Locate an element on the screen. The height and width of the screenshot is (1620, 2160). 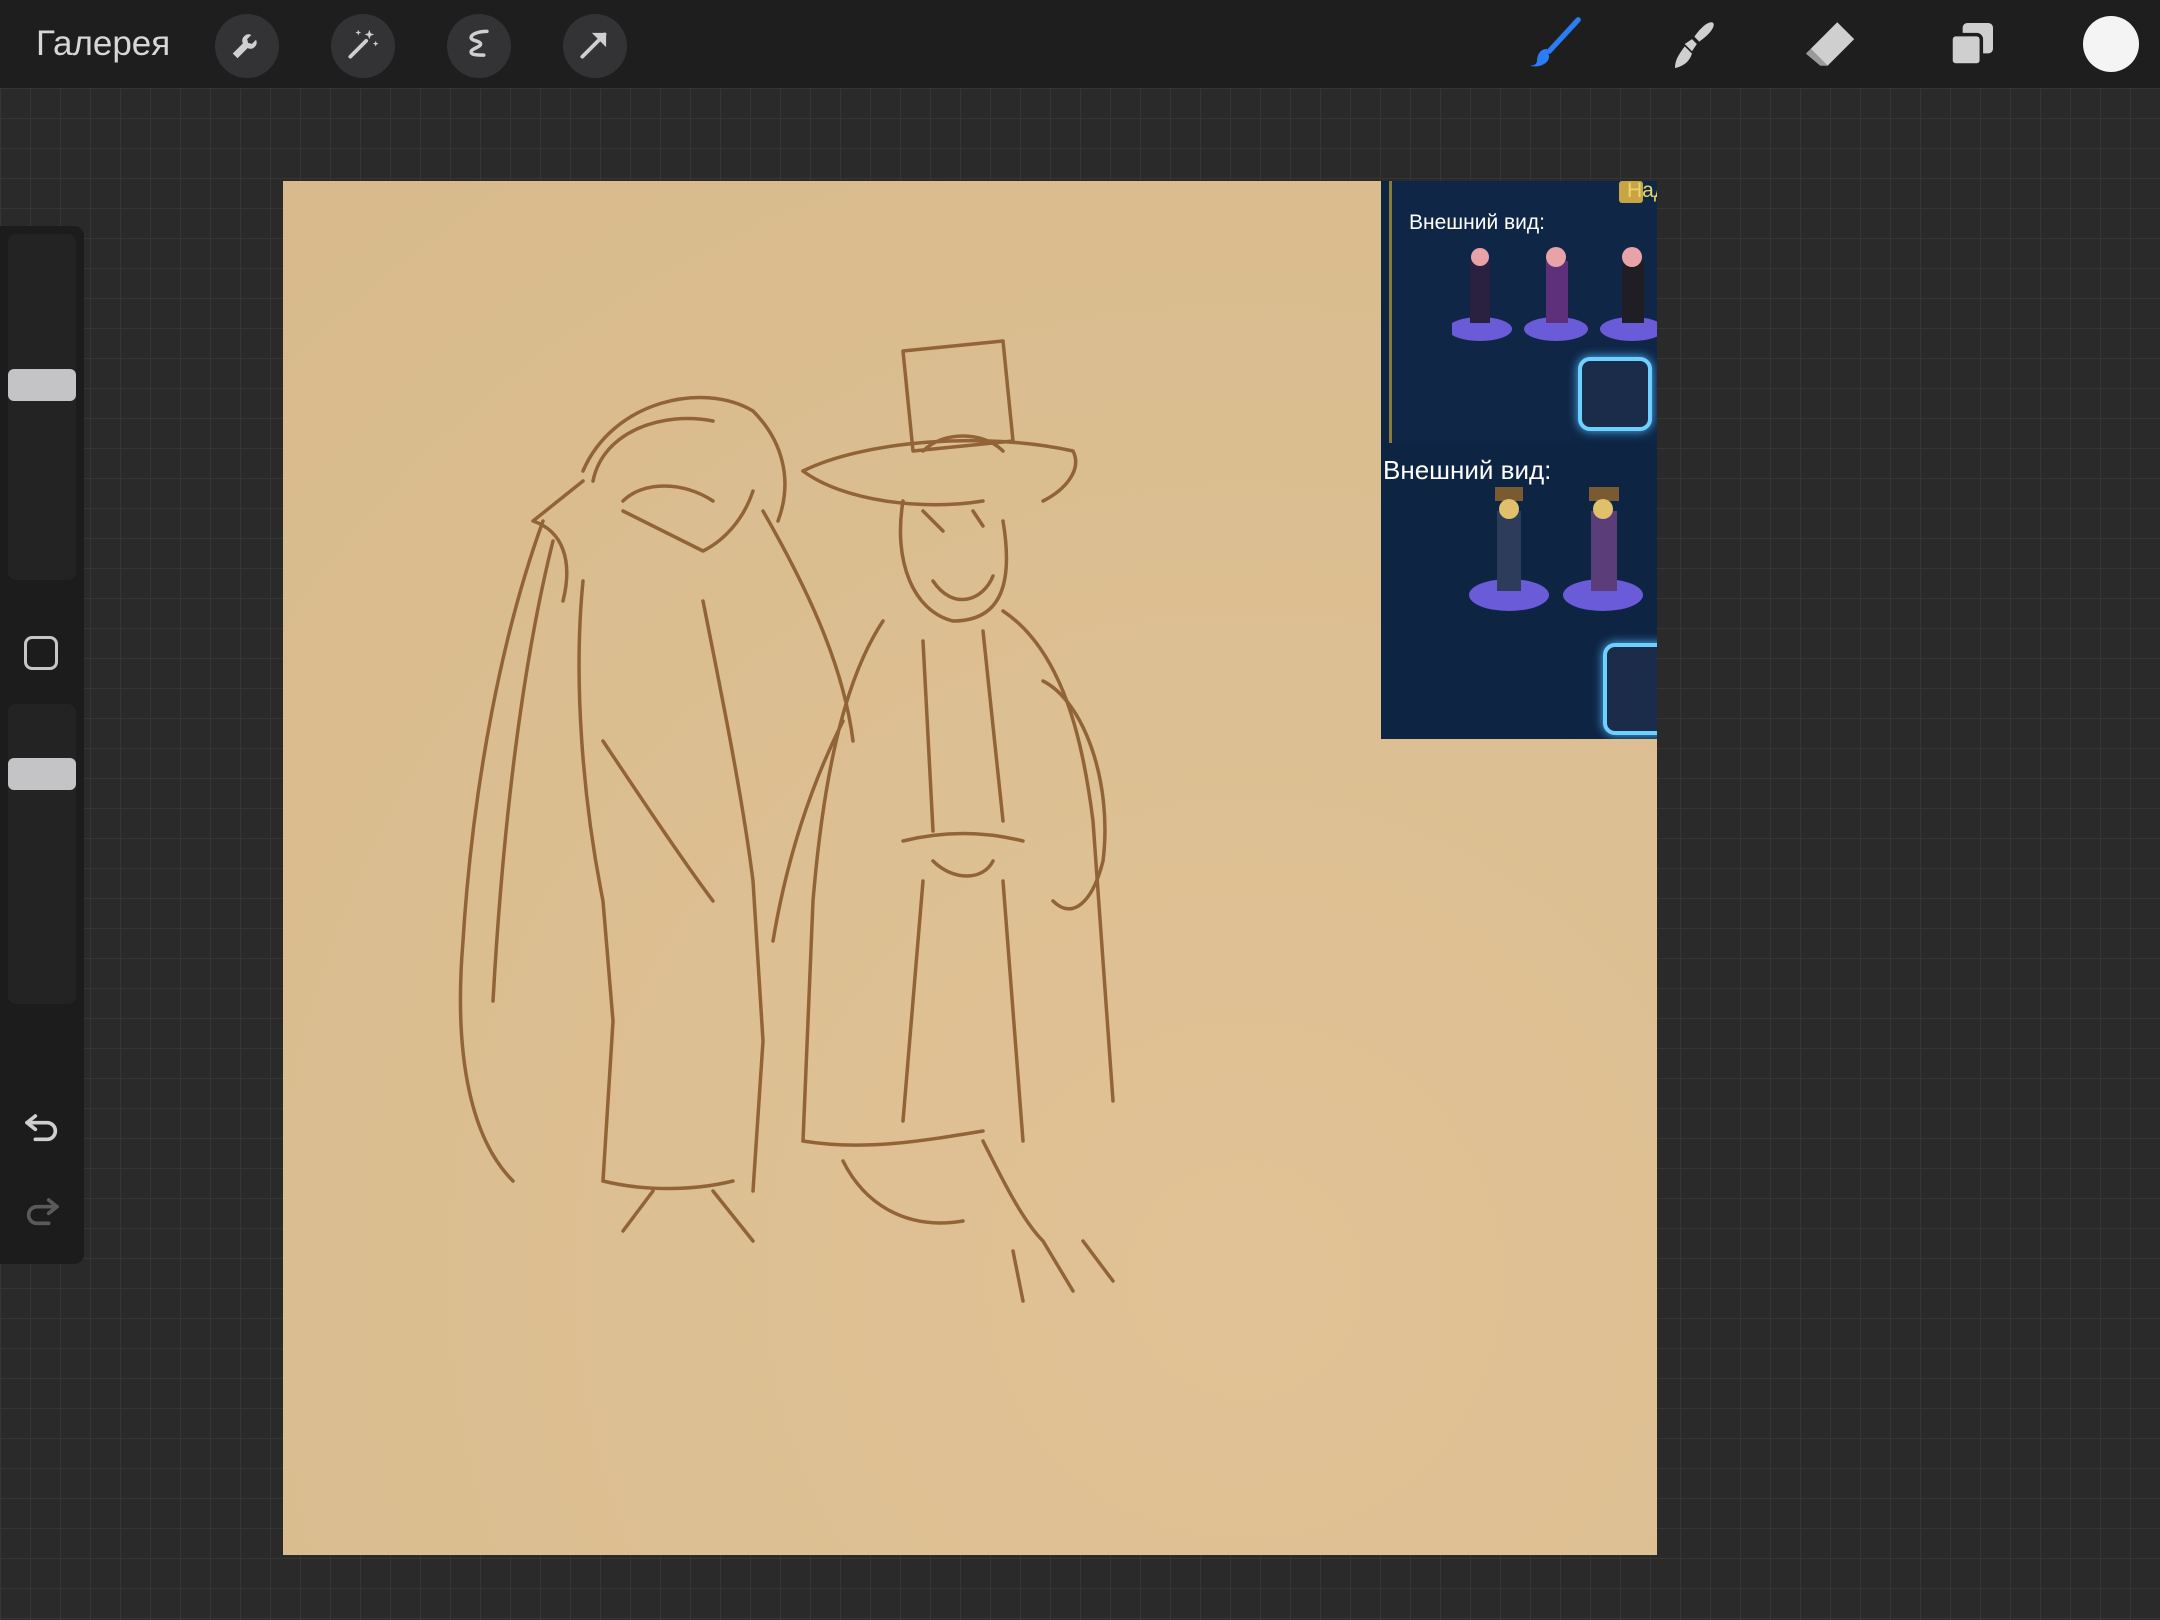
equip-panel: Надевание Внешний вид: is located at coordinates (1523, 312).